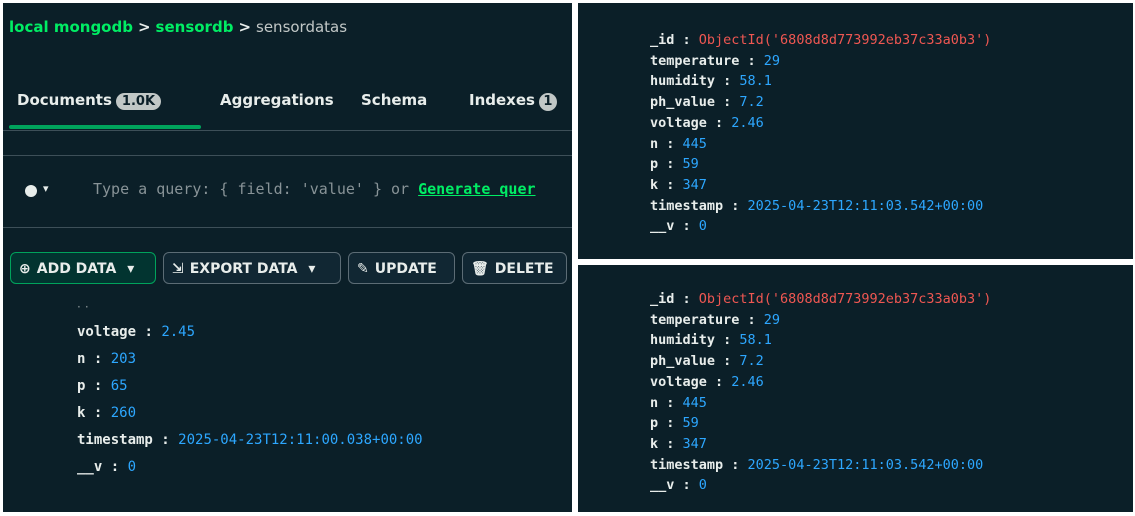  I want to click on export-data-label: EXPORT DATA, so click(243, 269).